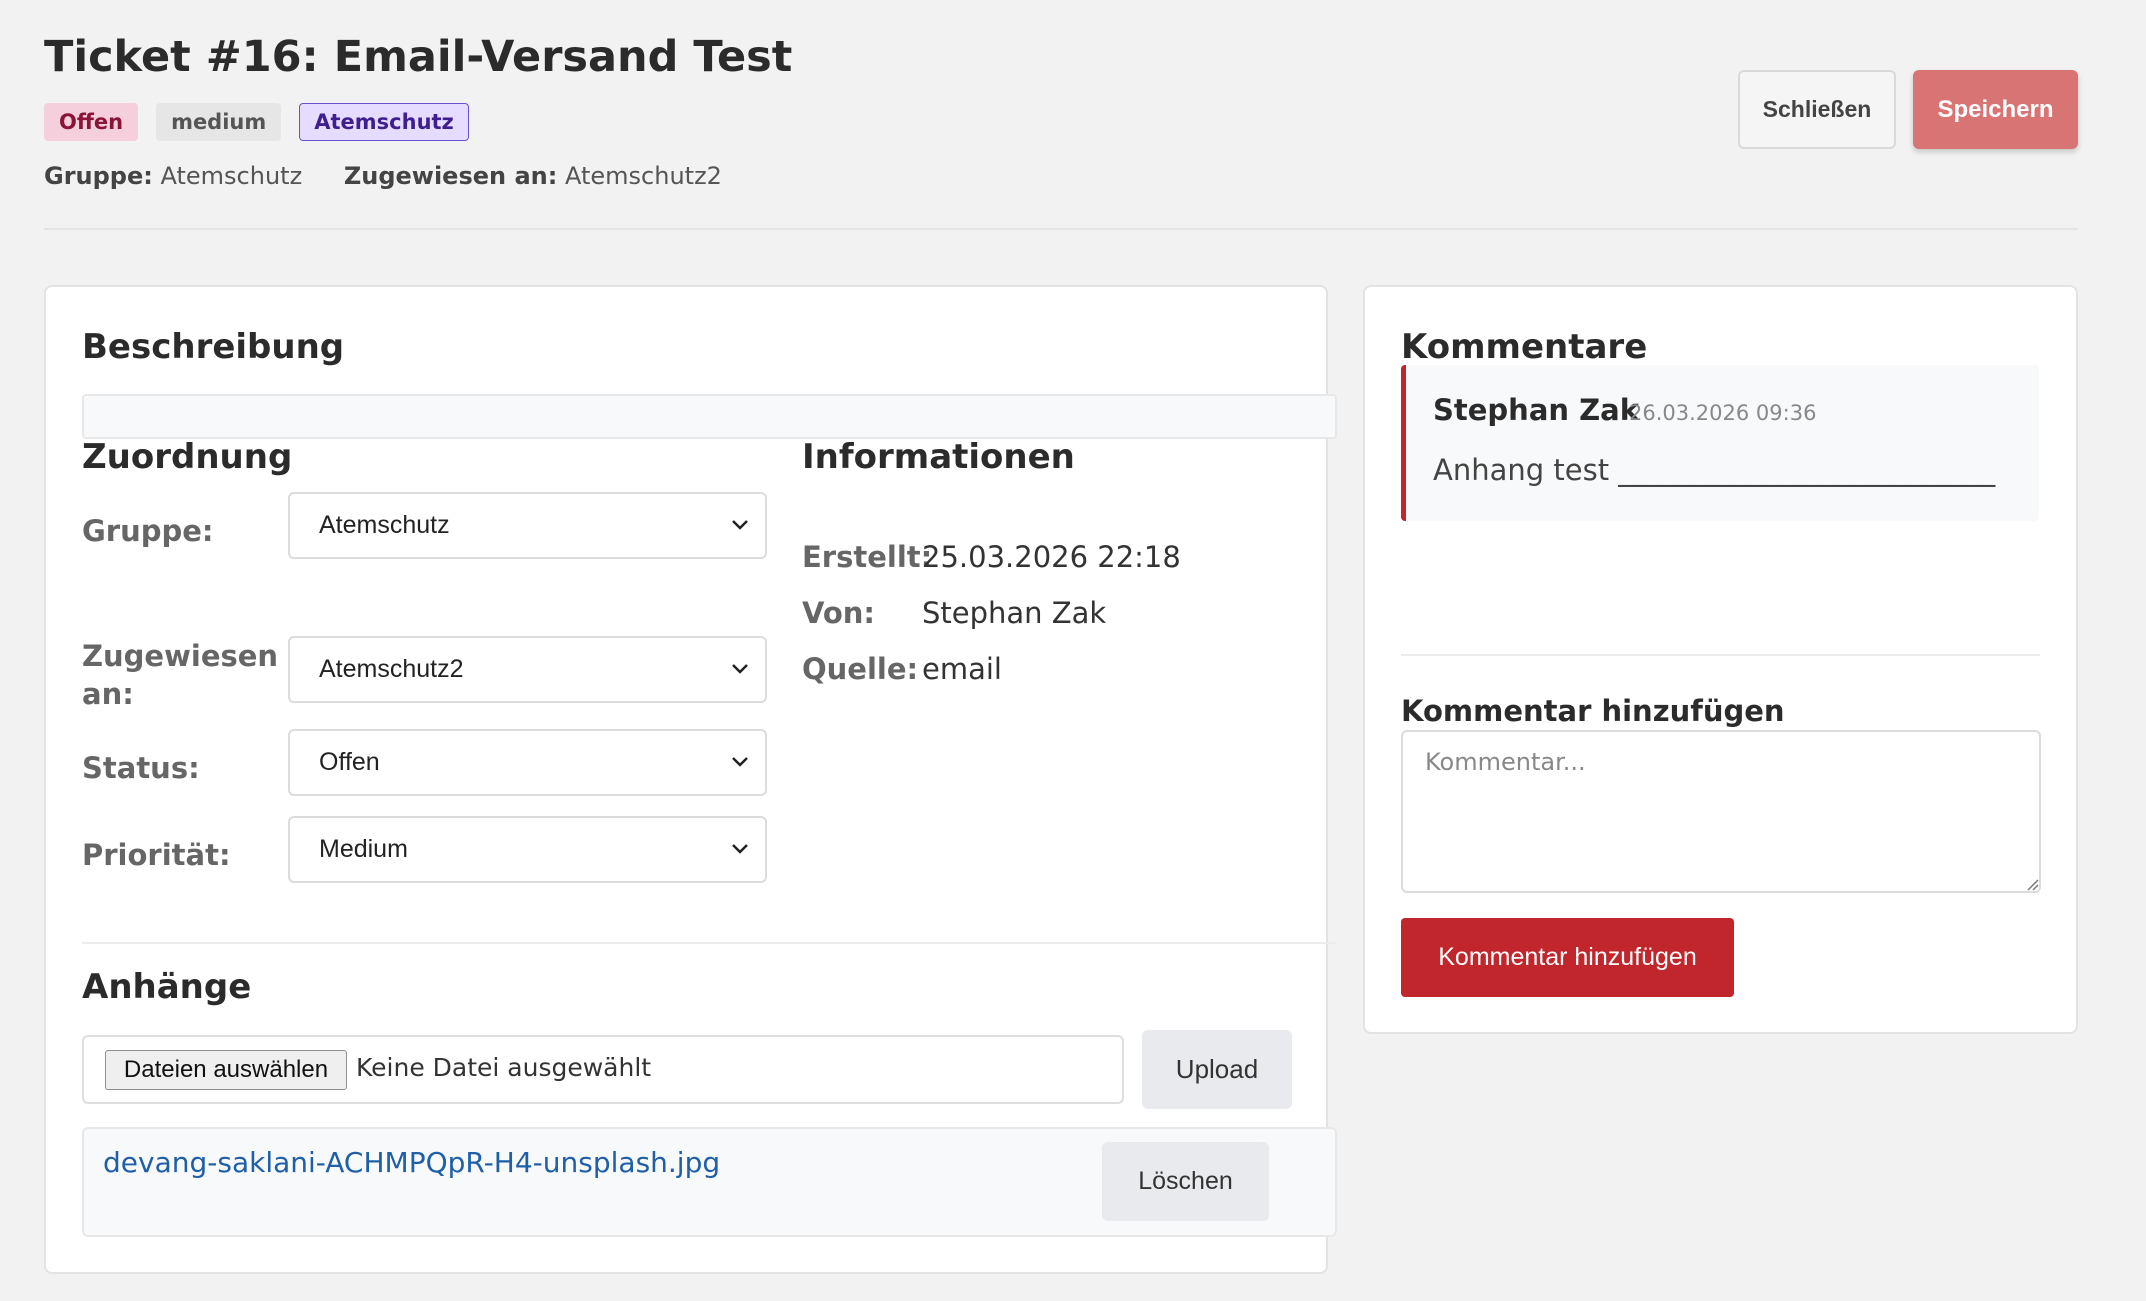 Image resolution: width=2146 pixels, height=1301 pixels. What do you see at coordinates (527, 849) in the screenshot?
I see `priority-select: Medium` at bounding box center [527, 849].